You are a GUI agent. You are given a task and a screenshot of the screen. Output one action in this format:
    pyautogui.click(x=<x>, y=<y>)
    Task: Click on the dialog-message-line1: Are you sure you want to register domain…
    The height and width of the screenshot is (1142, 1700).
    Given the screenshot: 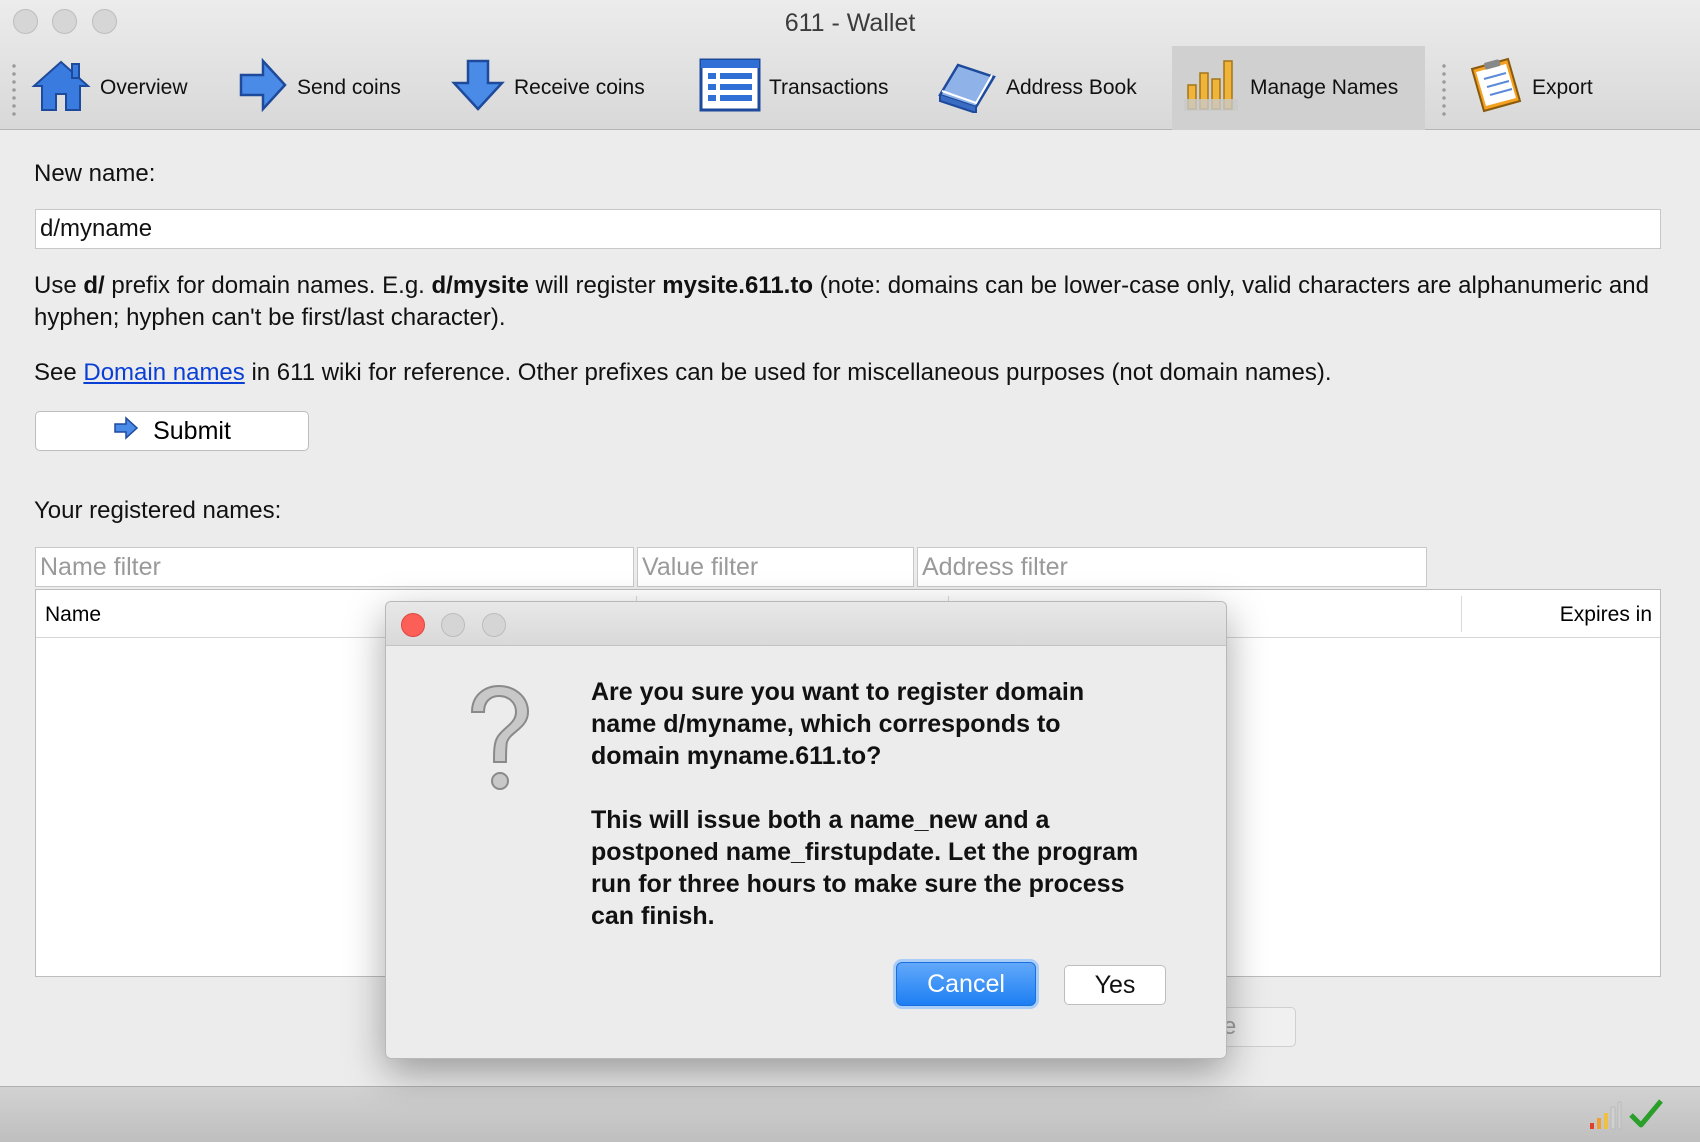 What is the action you would take?
    pyautogui.click(x=838, y=724)
    